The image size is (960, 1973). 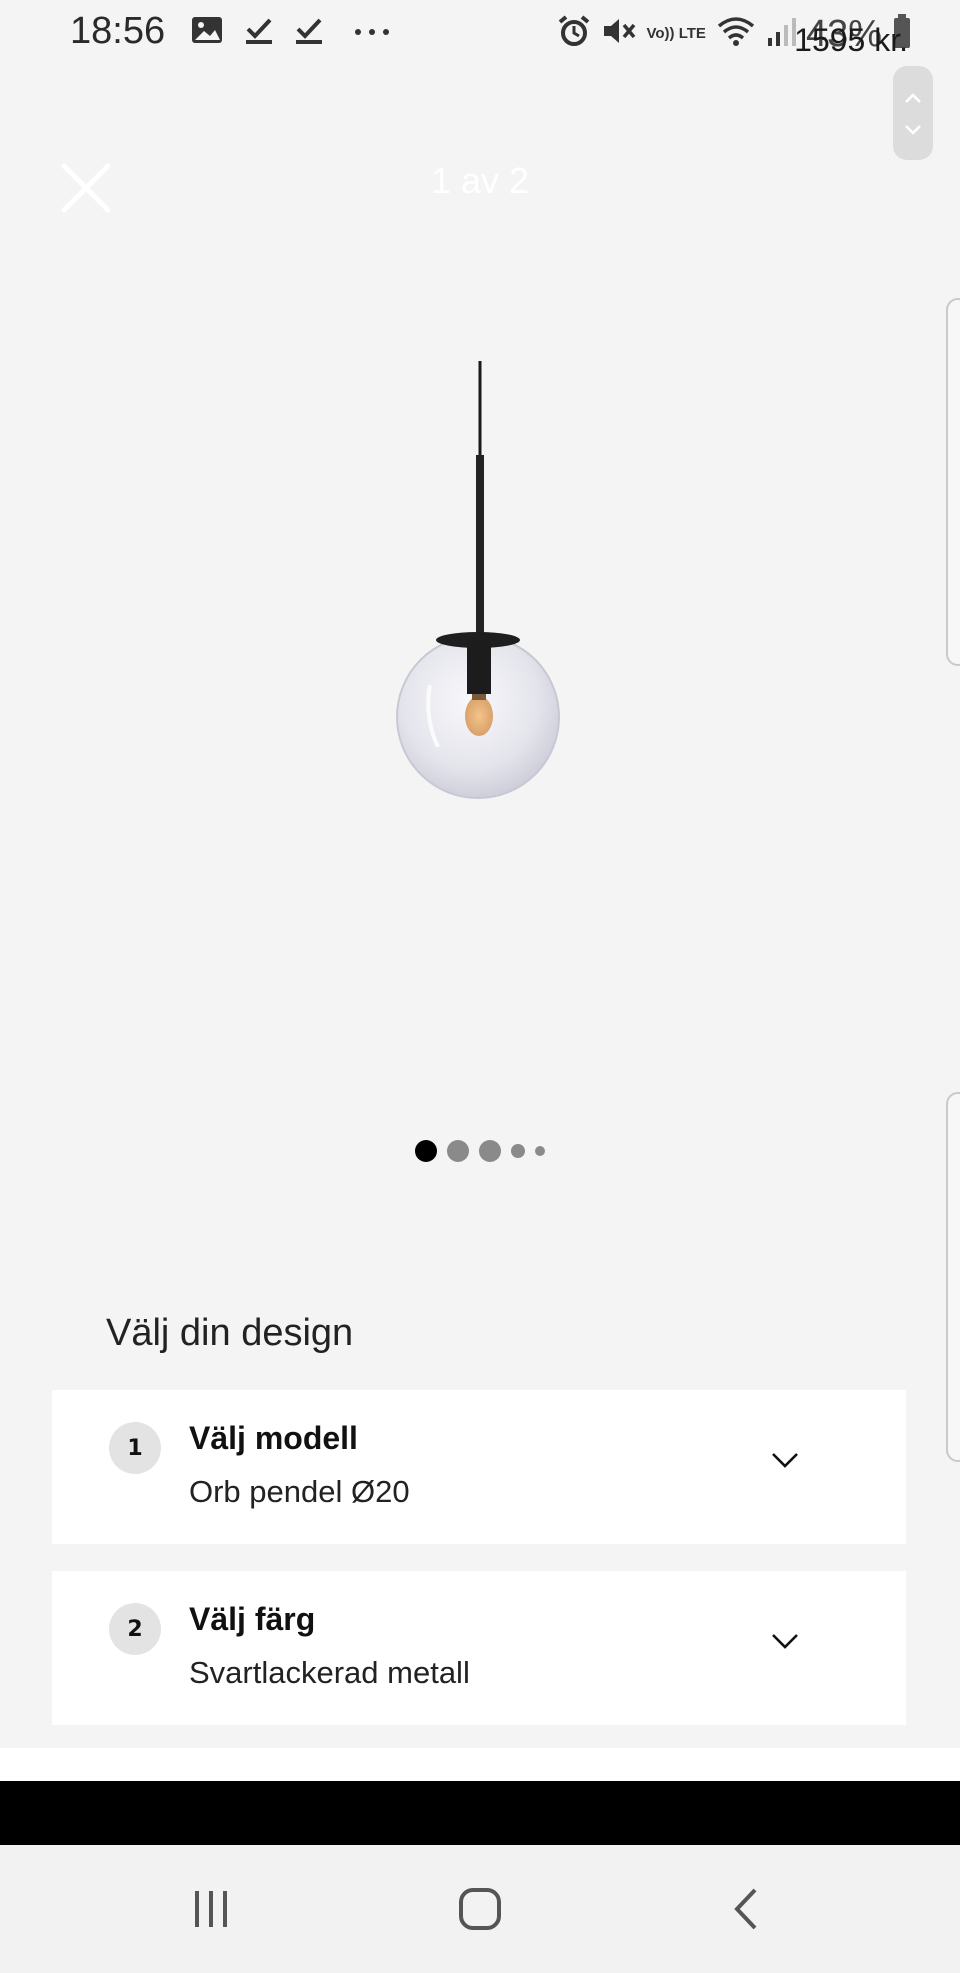 What do you see at coordinates (619, 34) in the screenshot?
I see `mute-icon` at bounding box center [619, 34].